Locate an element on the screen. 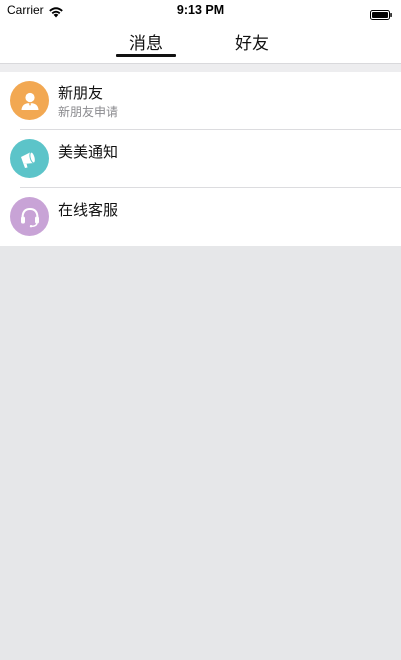 The image size is (401, 660). list-item-customer-service: 在线客服 is located at coordinates (200, 217).